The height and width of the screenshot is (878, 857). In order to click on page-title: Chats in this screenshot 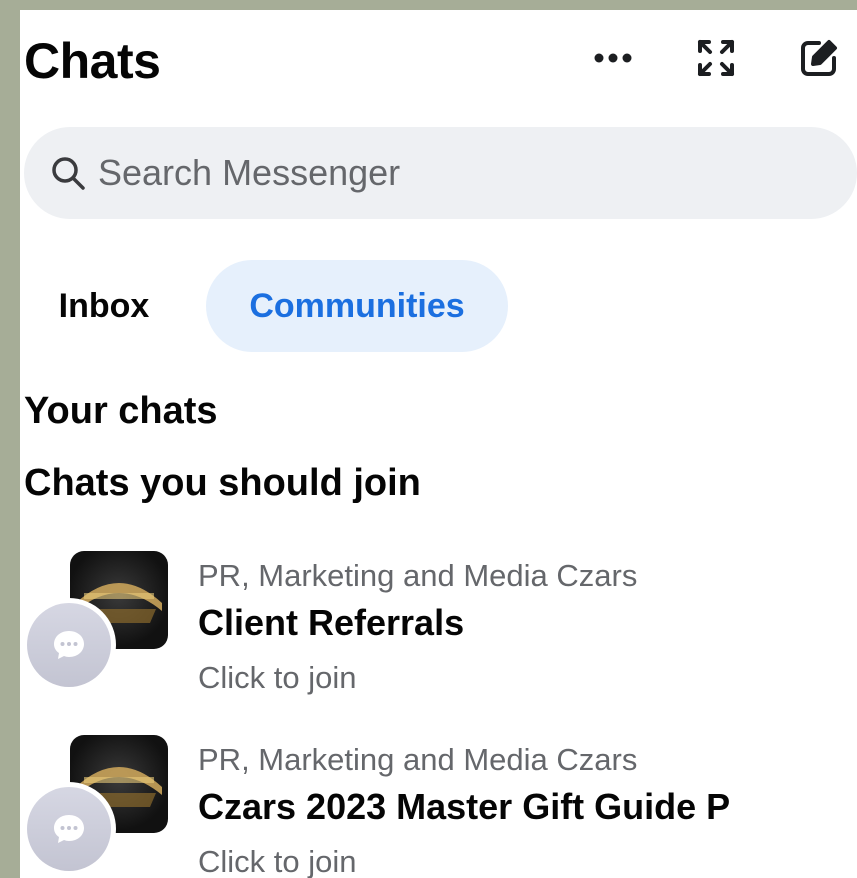, I will do `click(92, 61)`.